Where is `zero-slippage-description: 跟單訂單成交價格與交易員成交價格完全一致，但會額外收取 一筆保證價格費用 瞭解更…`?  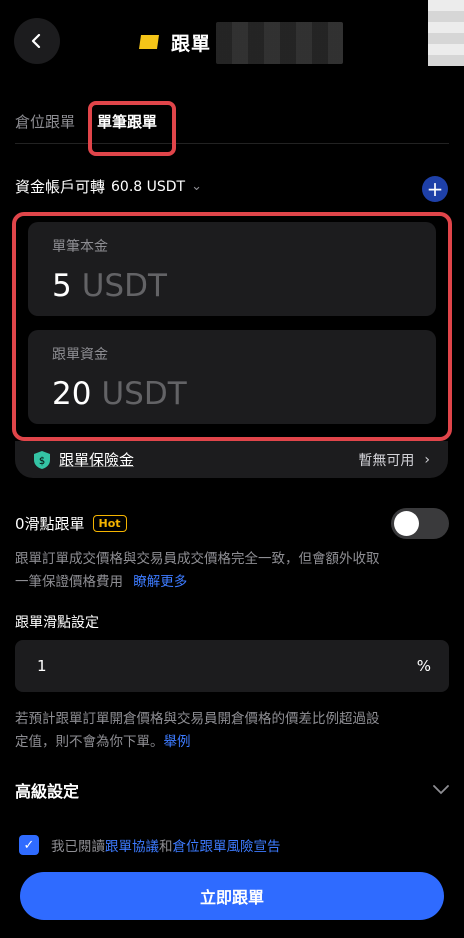 zero-slippage-description: 跟單訂單成交價格與交易員成交價格完全一致，但會額外收取 一筆保證價格費用 瞭解更… is located at coordinates (230, 571).